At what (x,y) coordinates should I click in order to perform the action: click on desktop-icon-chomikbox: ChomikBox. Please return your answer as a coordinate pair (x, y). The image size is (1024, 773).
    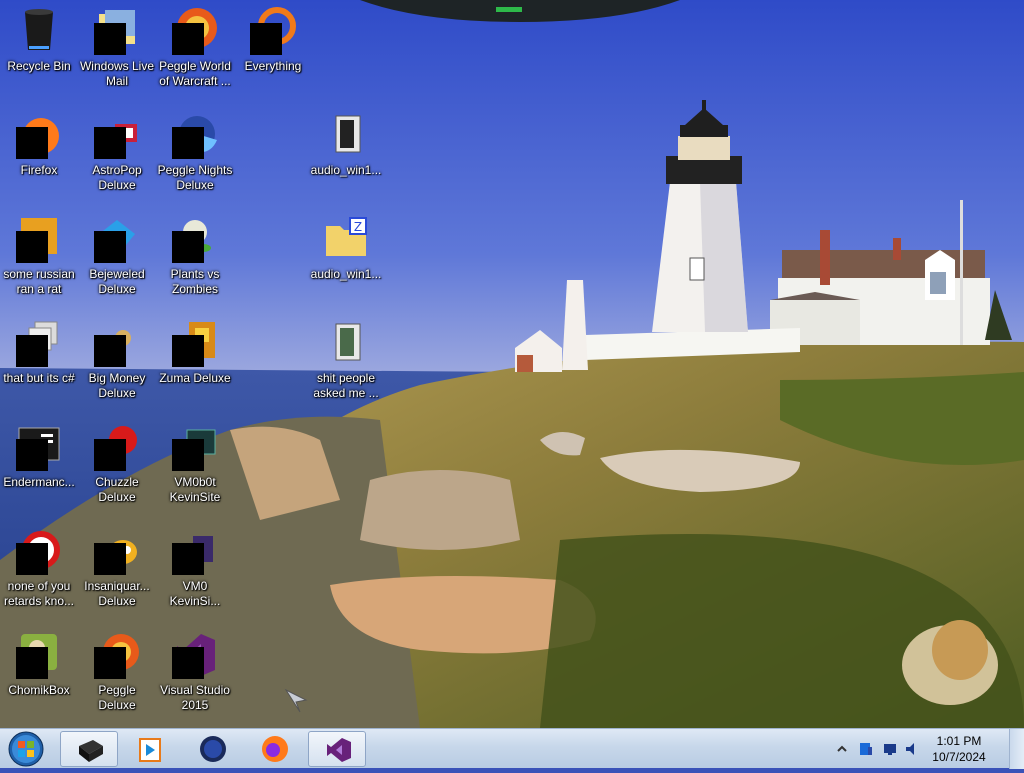
    Looking at the image, I should click on (39, 672).